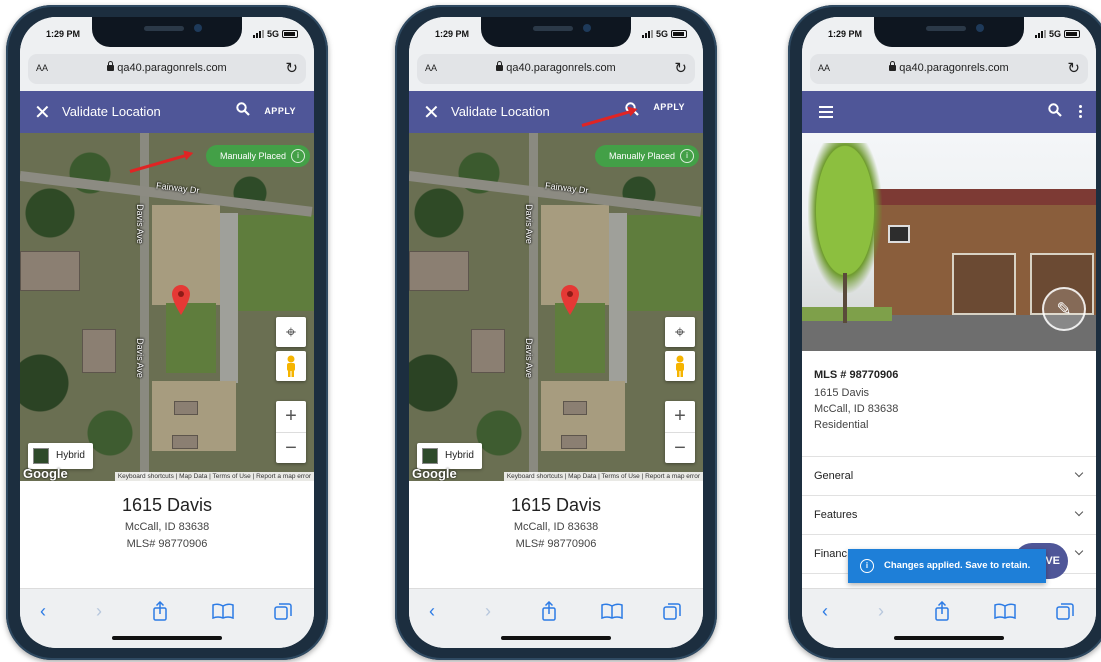 Image resolution: width=1101 pixels, height=662 pixels. I want to click on address-street: 1615 Davis, so click(167, 505).